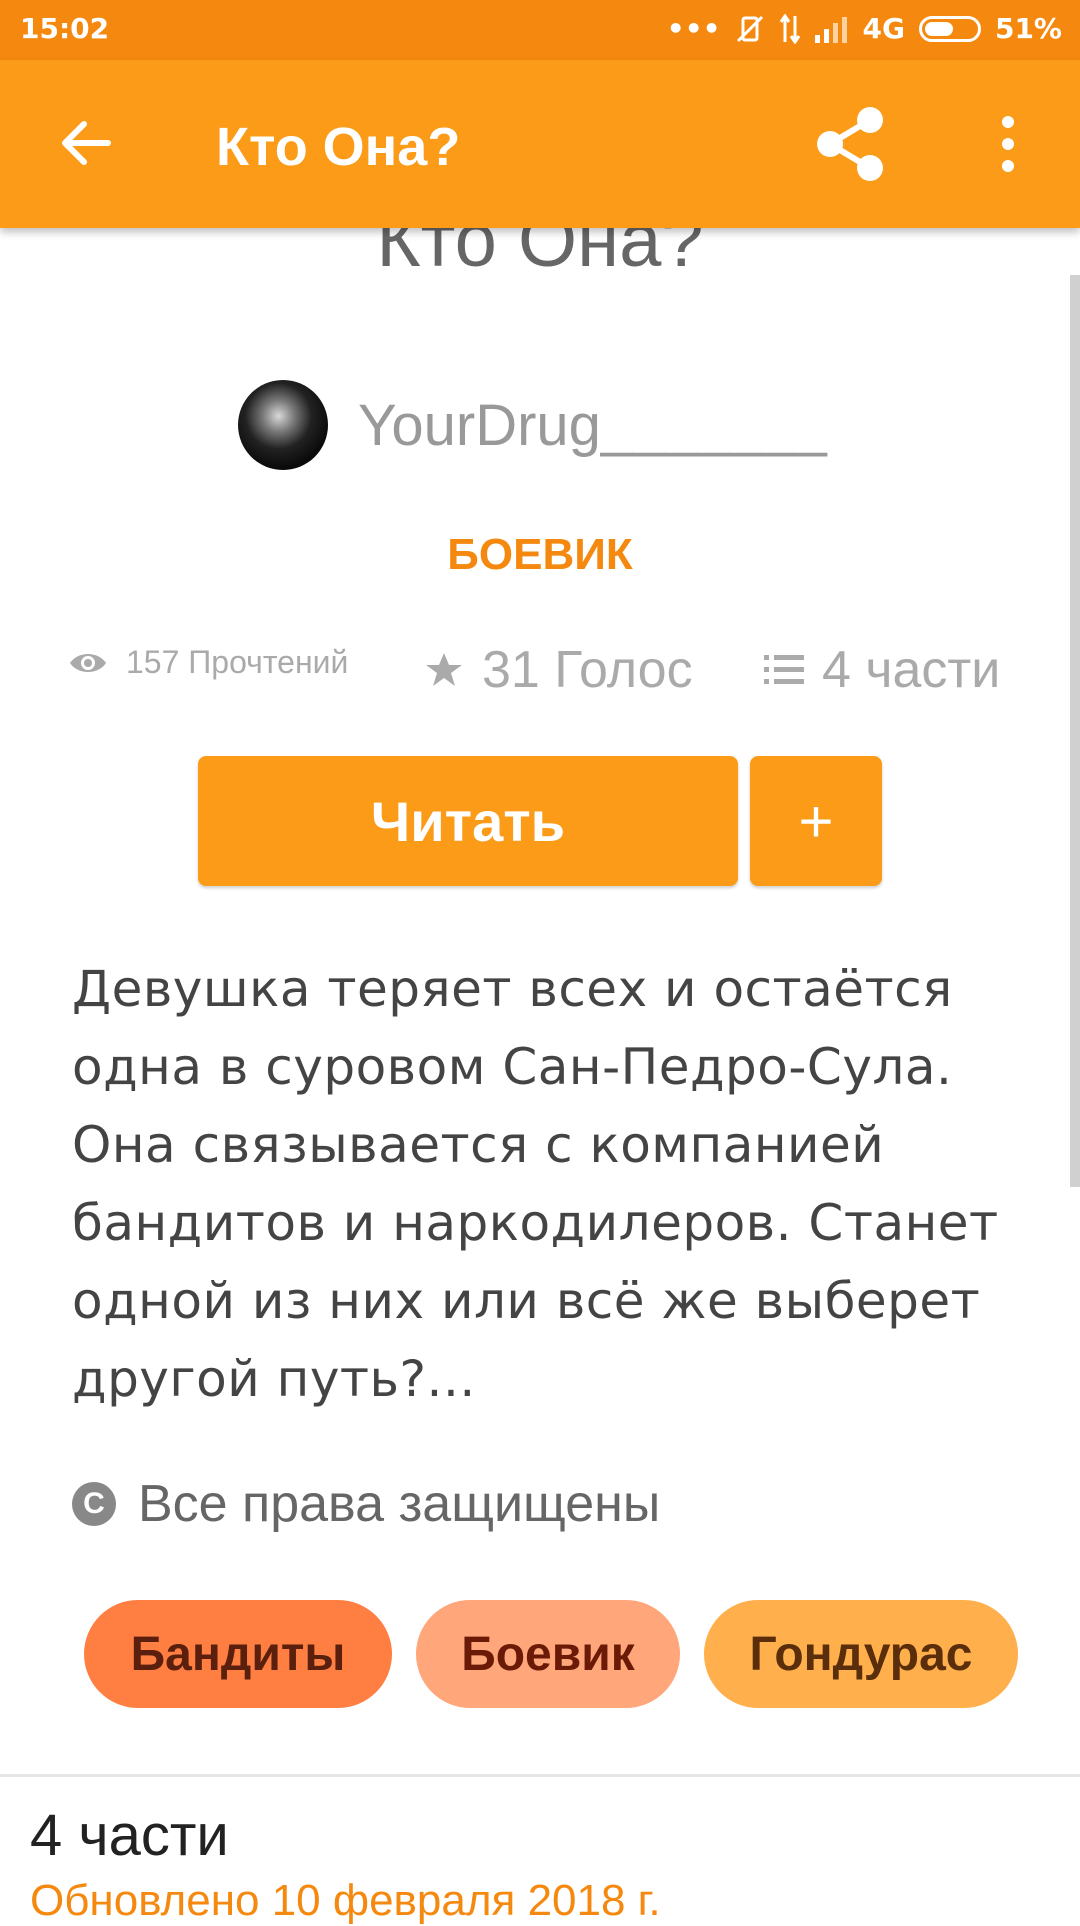 The width and height of the screenshot is (1080, 1926). What do you see at coordinates (540, 144) in the screenshot?
I see `app-bar: Кто Она?` at bounding box center [540, 144].